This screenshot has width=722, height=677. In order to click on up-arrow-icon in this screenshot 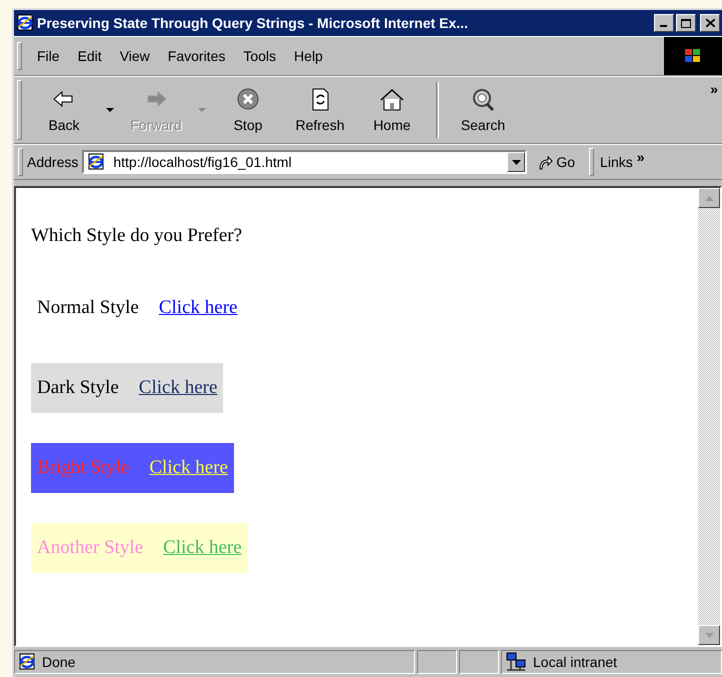, I will do `click(709, 198)`.